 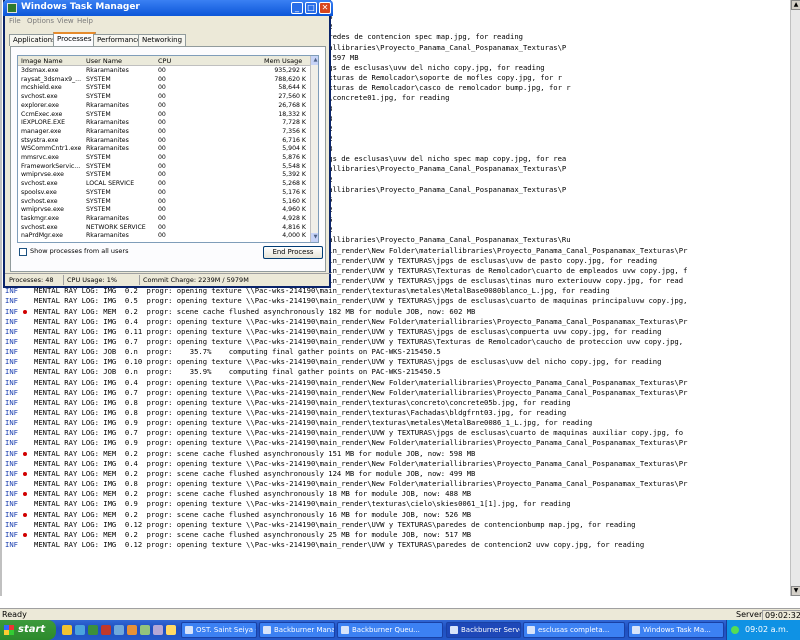 I want to click on quicklaunch-extra3-icon, so click(x=171, y=630).